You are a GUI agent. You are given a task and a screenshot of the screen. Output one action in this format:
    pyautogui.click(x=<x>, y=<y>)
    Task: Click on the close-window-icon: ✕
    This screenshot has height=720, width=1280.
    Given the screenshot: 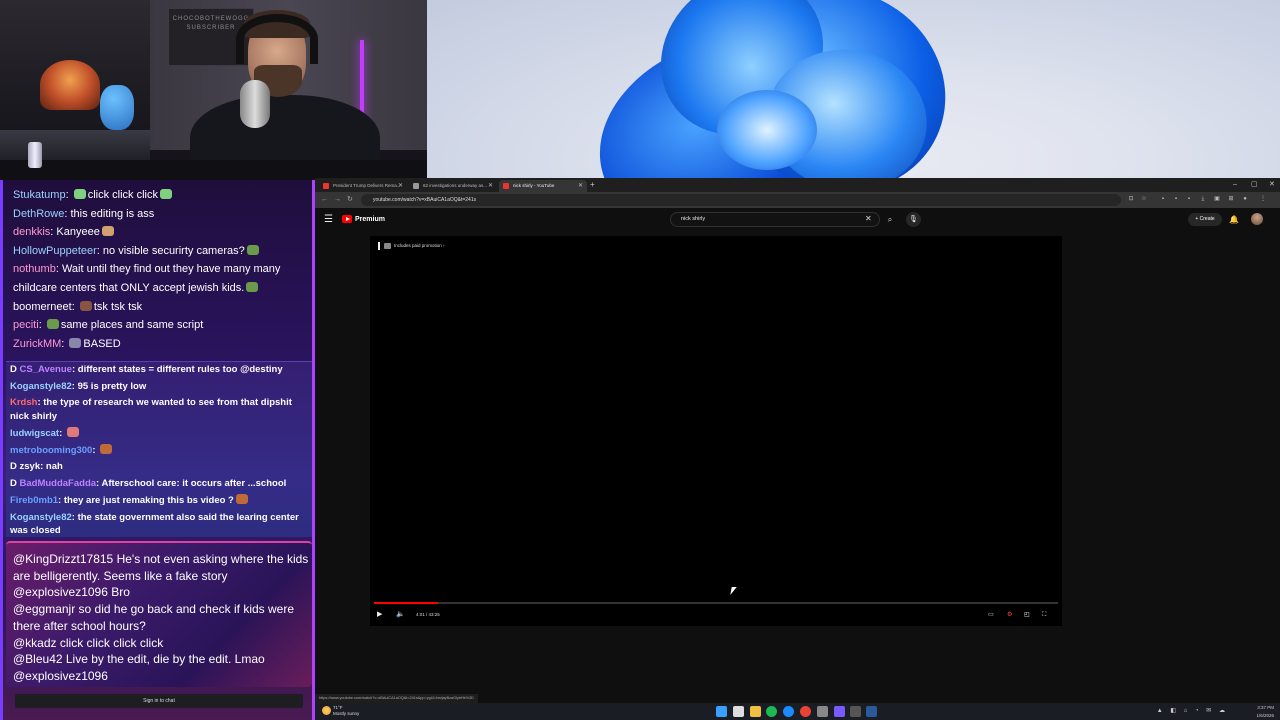 What is the action you would take?
    pyautogui.click(x=1272, y=185)
    